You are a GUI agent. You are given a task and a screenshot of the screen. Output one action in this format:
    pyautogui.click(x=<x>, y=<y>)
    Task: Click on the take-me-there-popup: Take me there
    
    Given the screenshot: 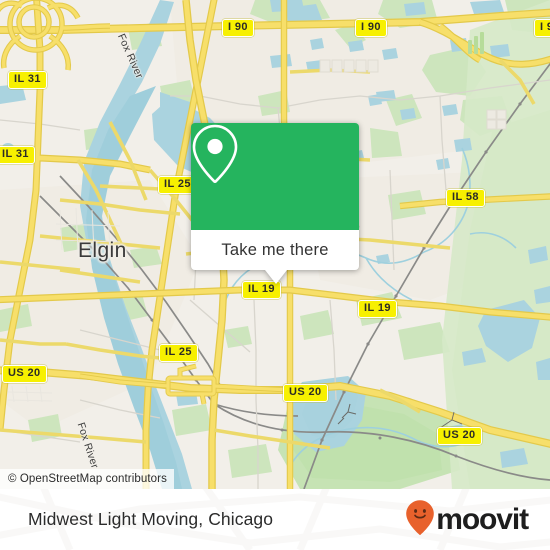 What is the action you would take?
    pyautogui.click(x=275, y=203)
    